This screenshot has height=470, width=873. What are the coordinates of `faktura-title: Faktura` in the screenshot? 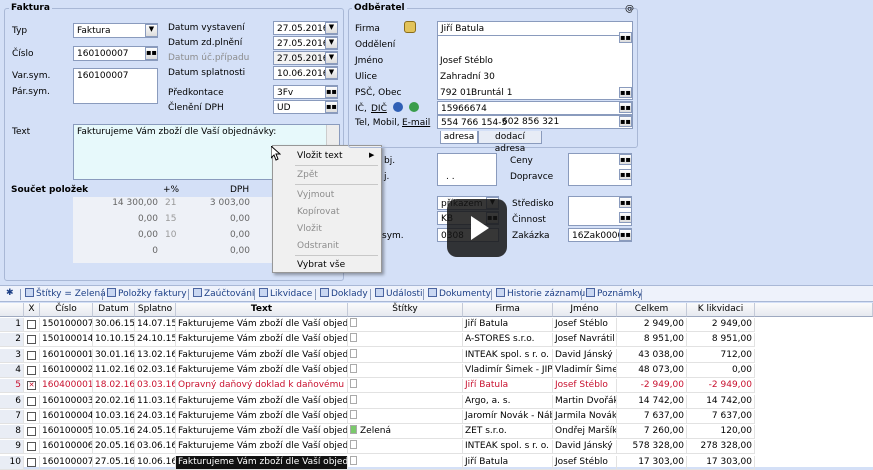 It's located at (30, 8).